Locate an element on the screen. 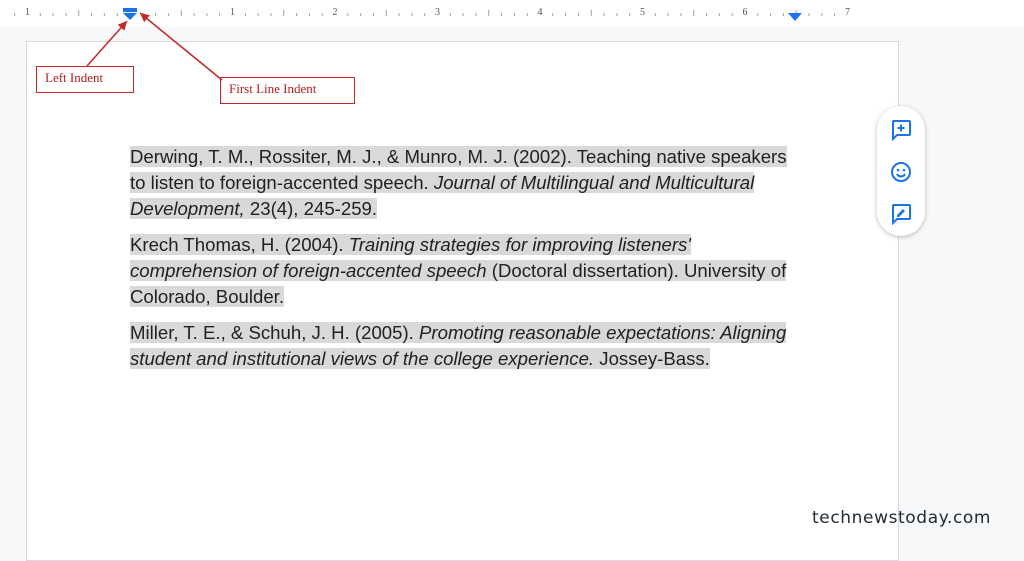 This screenshot has width=1024, height=561. first-line-indent-callout: First Line Indent is located at coordinates (287, 90).